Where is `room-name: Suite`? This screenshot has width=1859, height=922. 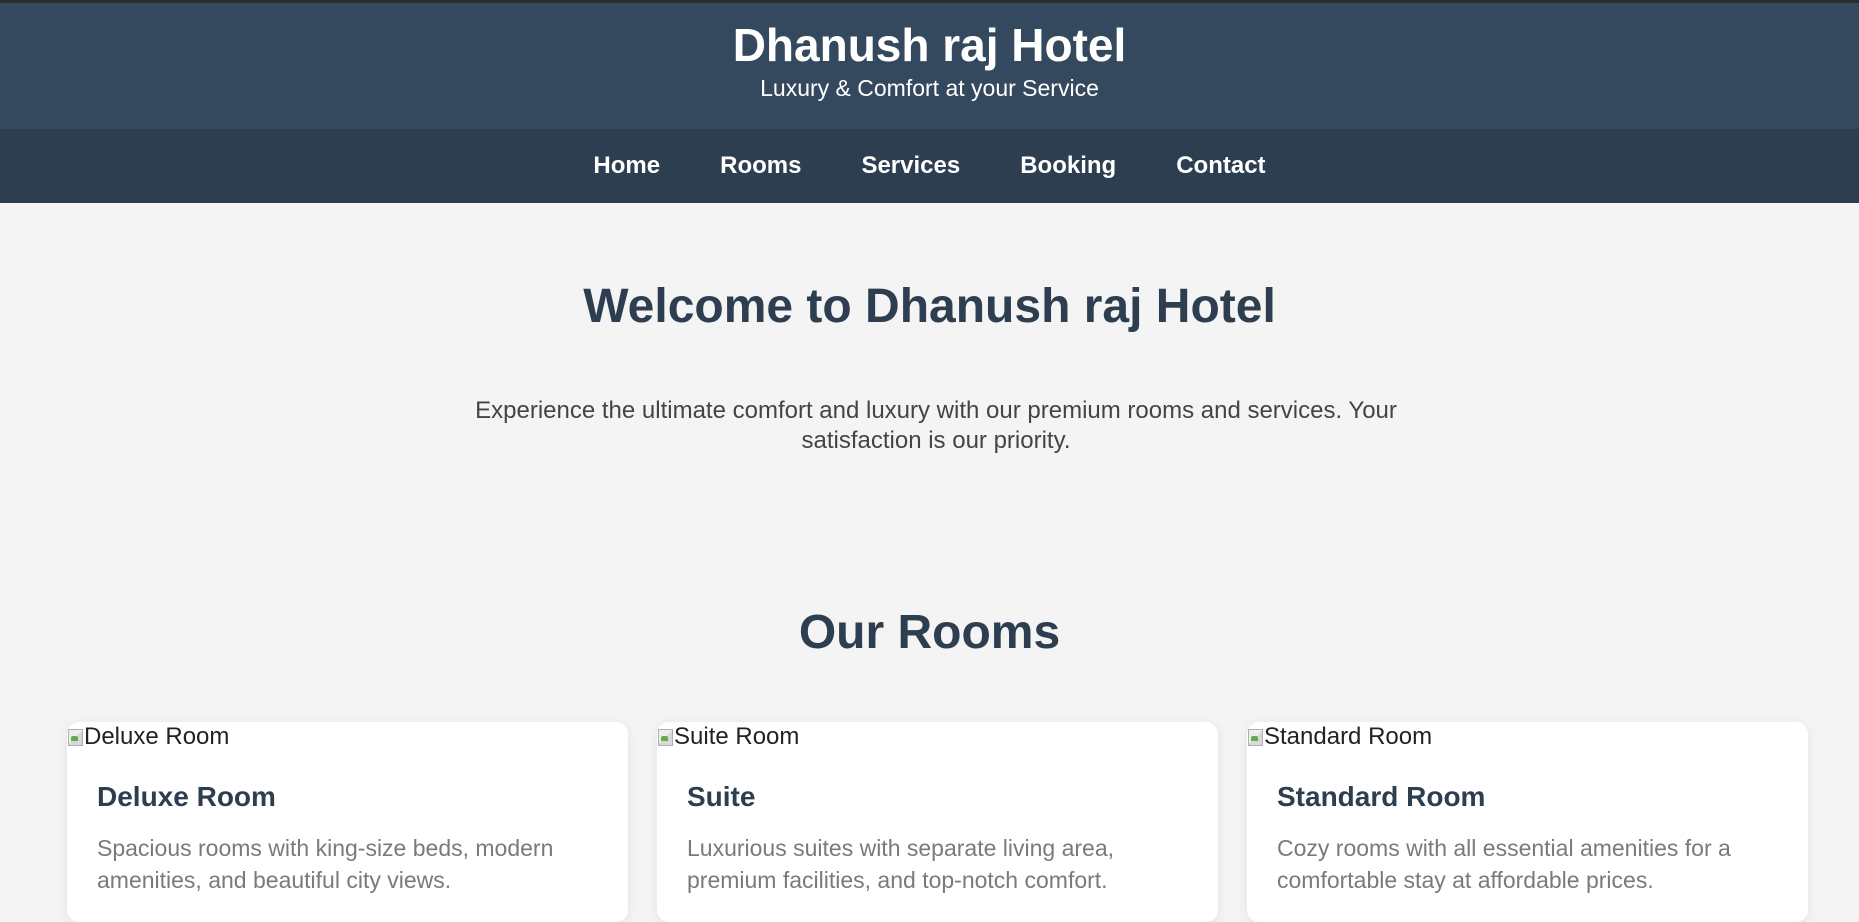
room-name: Suite is located at coordinates (721, 796).